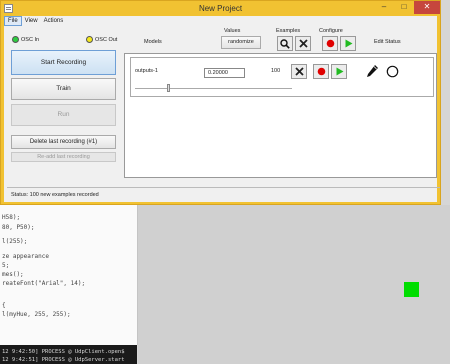  I want to click on code-line: {, so click(4, 305).